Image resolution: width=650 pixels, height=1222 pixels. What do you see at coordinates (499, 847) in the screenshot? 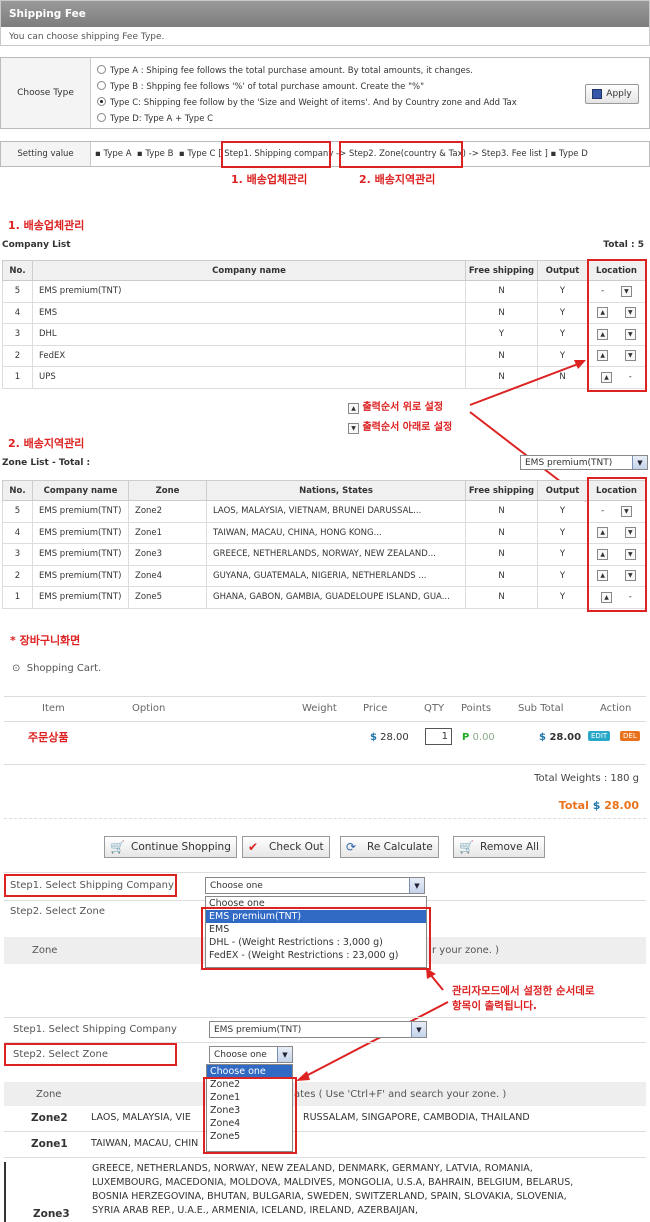
I see `remove-all-button: 🛒 Remove All` at bounding box center [499, 847].